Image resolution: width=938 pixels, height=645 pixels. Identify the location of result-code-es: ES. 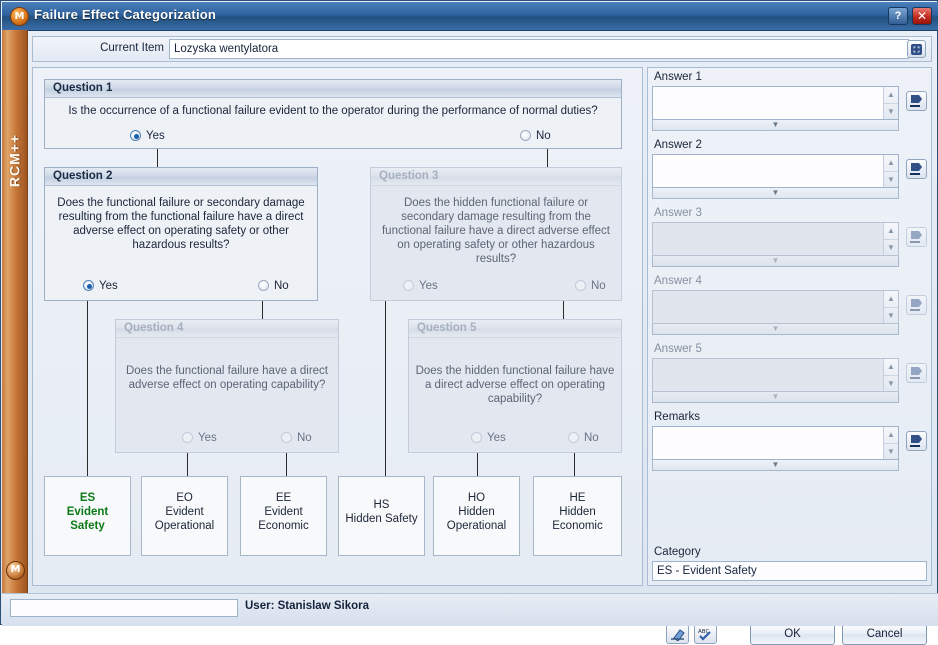
(87, 498).